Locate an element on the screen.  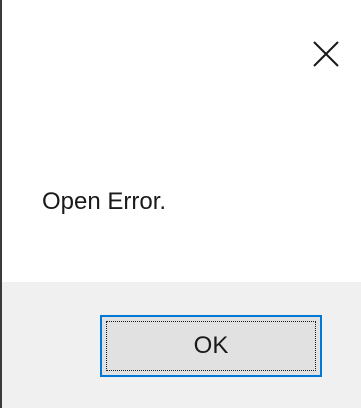
ok-button-label: OK is located at coordinates (211, 345).